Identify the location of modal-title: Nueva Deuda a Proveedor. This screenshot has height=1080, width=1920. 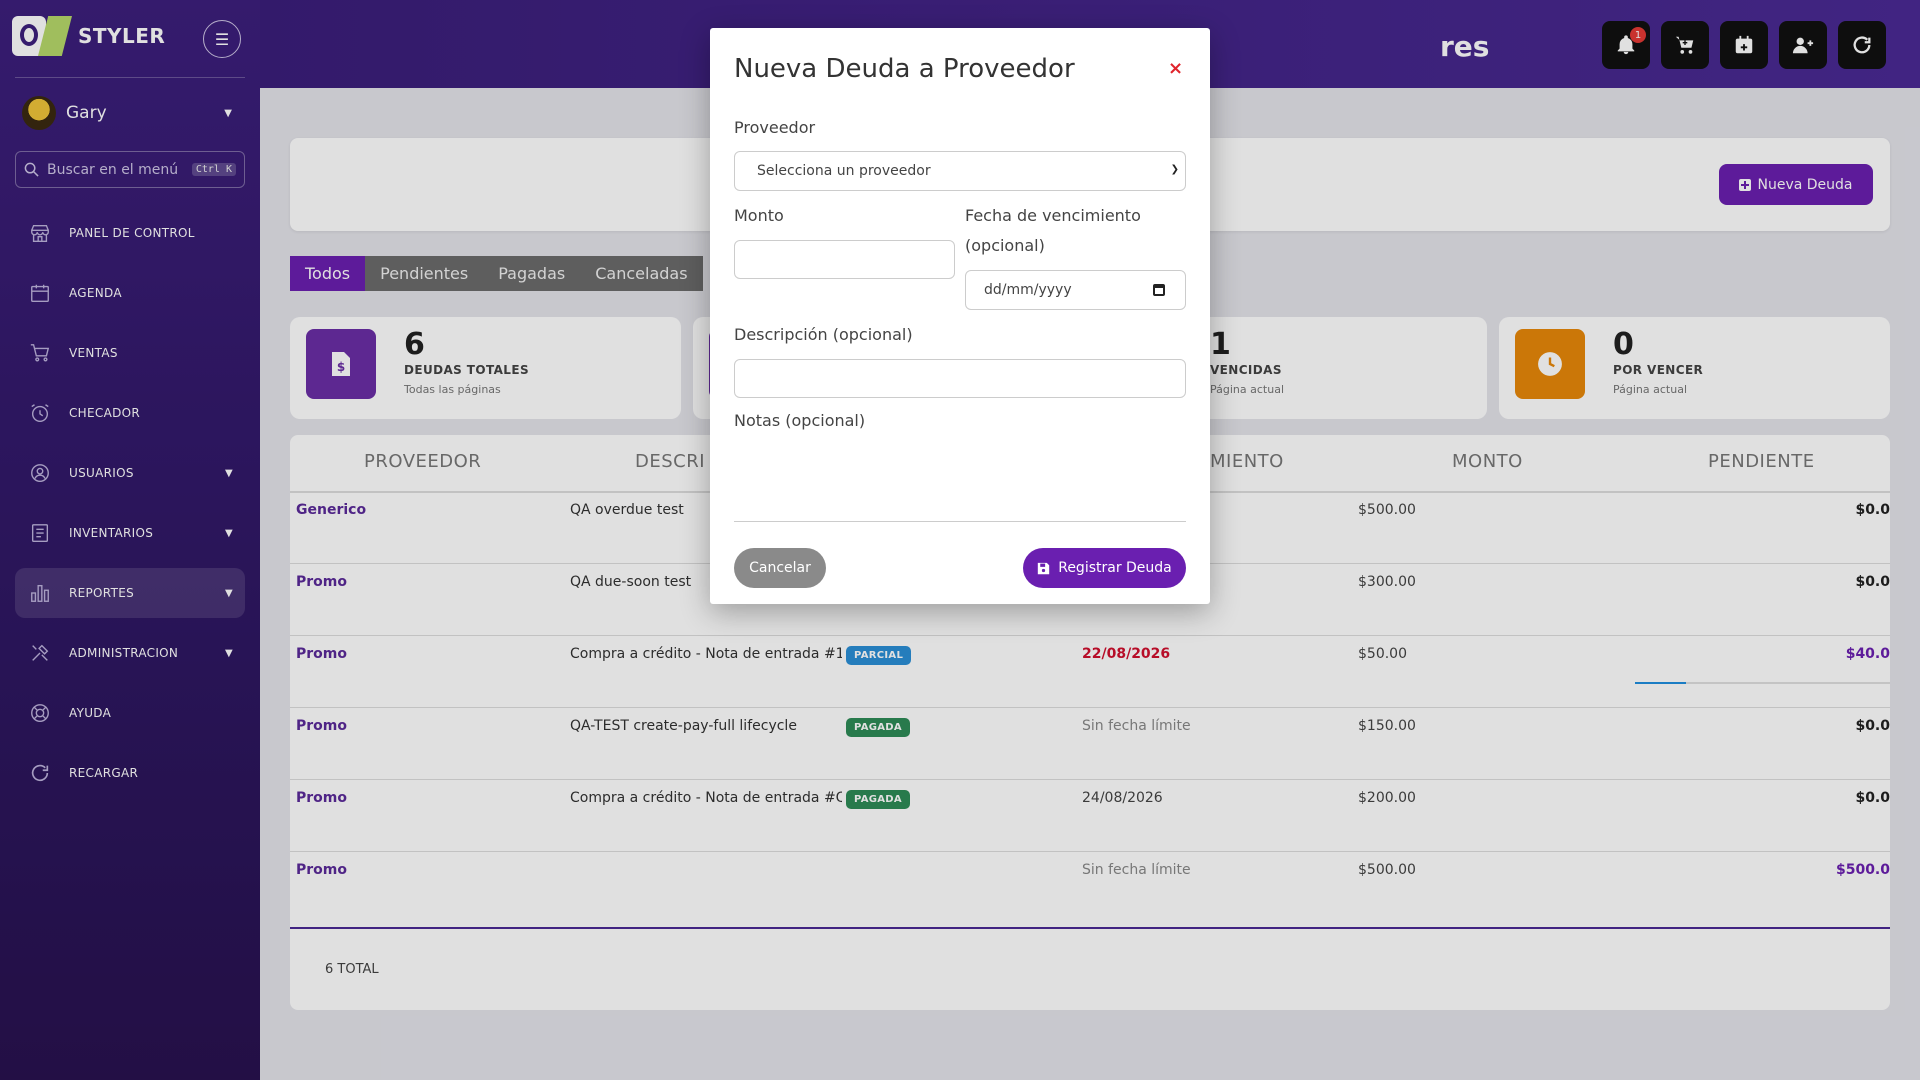
(904, 69).